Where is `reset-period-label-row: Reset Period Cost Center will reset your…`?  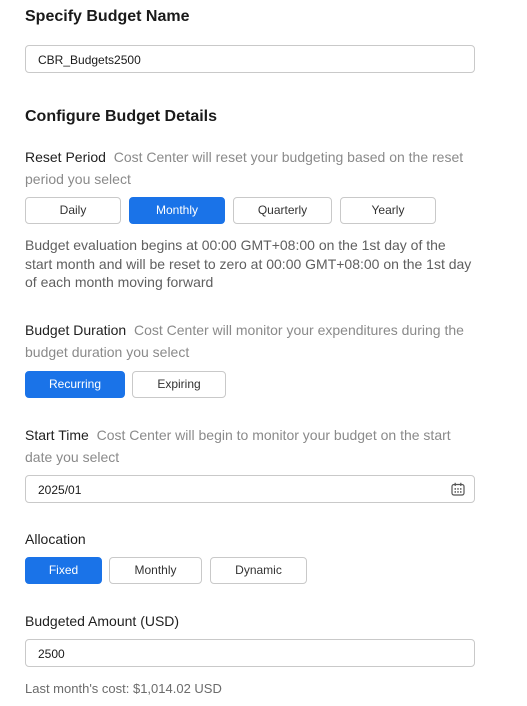
reset-period-label-row: Reset Period Cost Center will reset your… is located at coordinates (250, 168).